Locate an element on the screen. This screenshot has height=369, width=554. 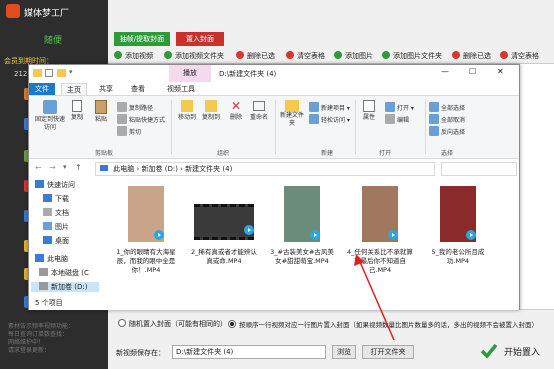
start-import-button: 开始置入 is located at coordinates (514, 351).